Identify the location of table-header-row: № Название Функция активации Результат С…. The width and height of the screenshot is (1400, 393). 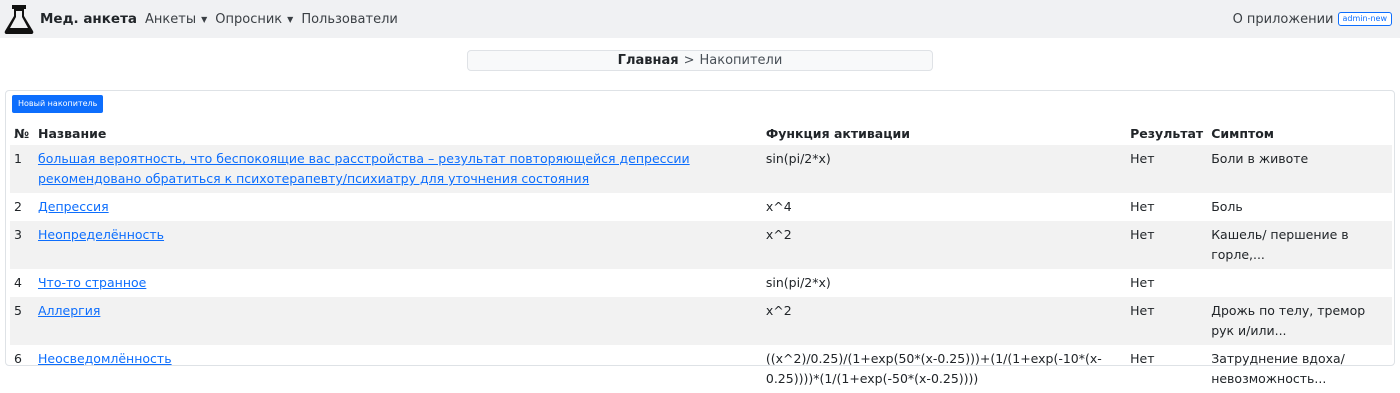
(701, 133).